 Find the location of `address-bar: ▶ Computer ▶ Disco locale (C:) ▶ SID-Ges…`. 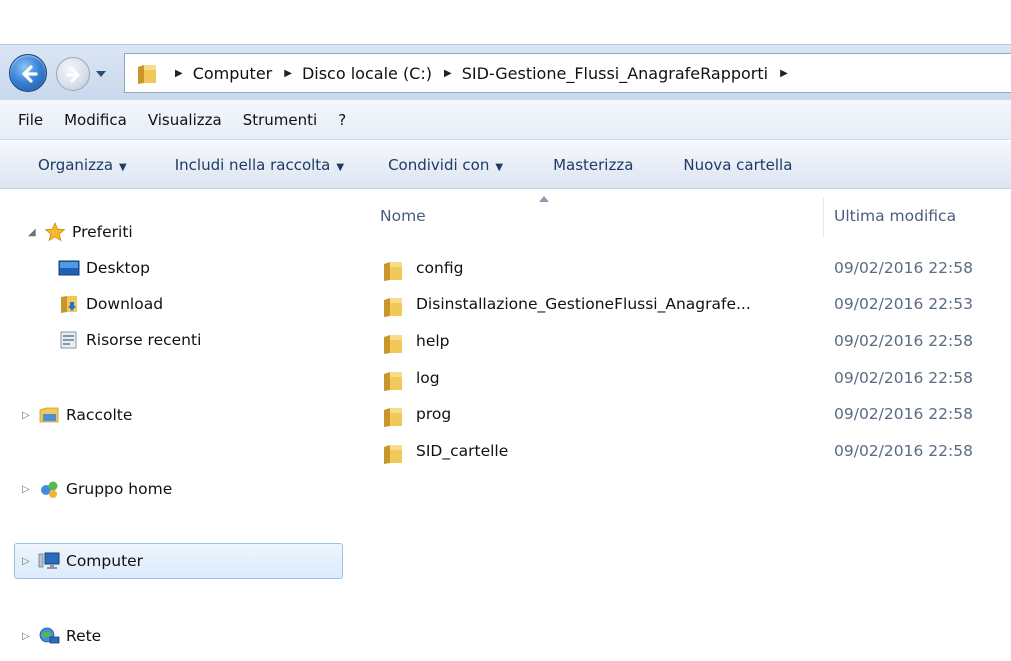

address-bar: ▶ Computer ▶ Disco locale (C:) ▶ SID-Ges… is located at coordinates (567, 73).